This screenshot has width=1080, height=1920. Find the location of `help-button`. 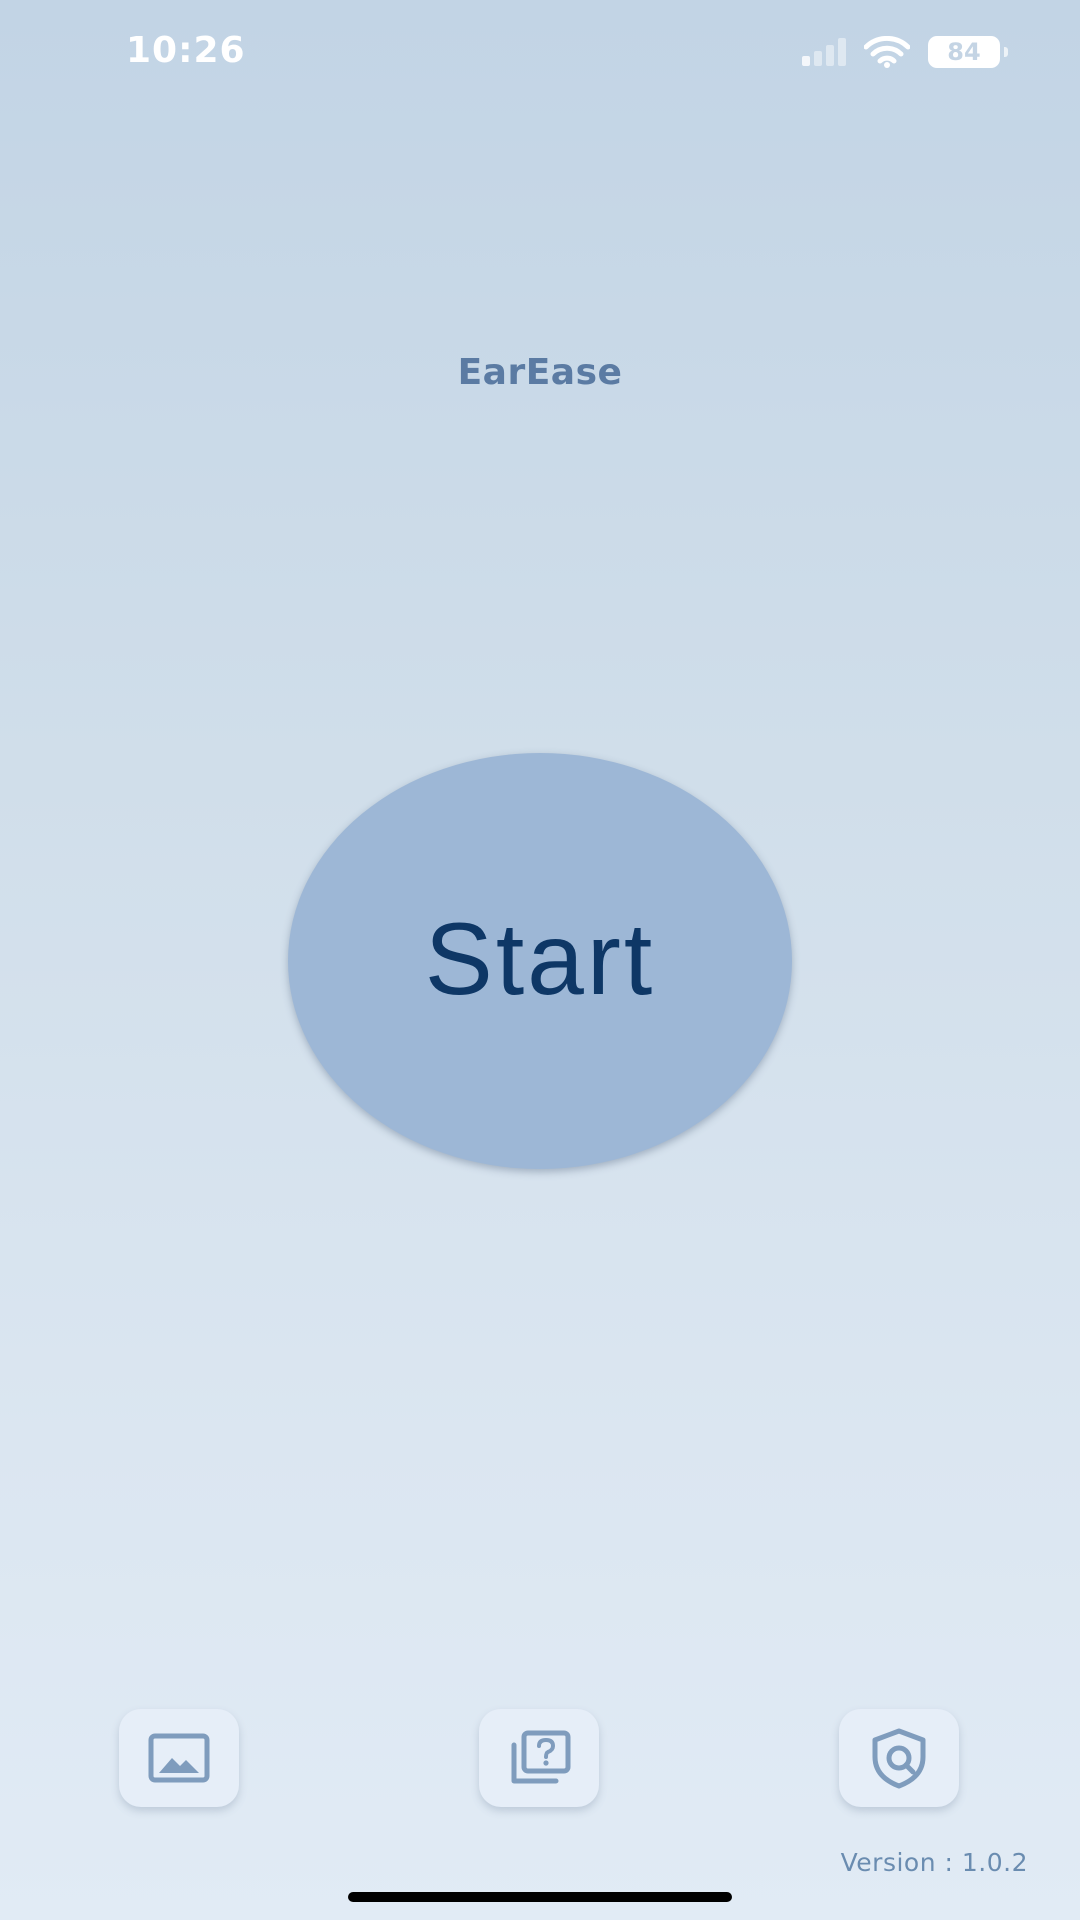

help-button is located at coordinates (539, 1758).